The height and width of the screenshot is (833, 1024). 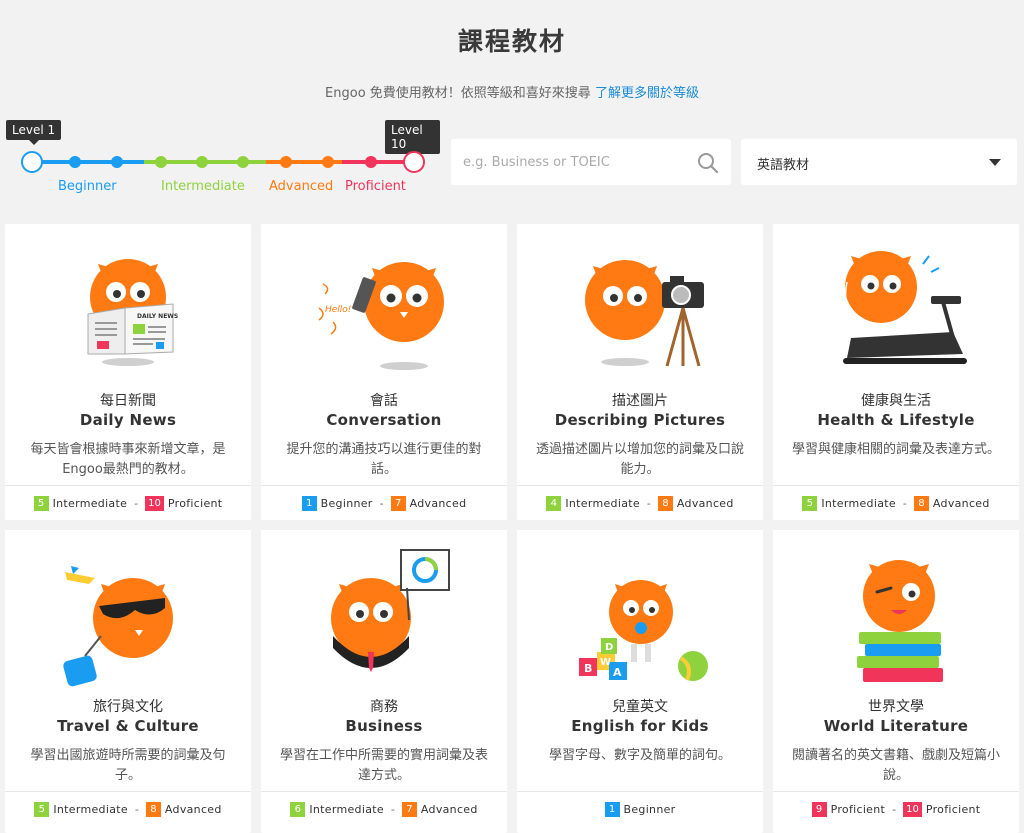 What do you see at coordinates (128, 726) in the screenshot?
I see `course-title-en: Travel & Culture` at bounding box center [128, 726].